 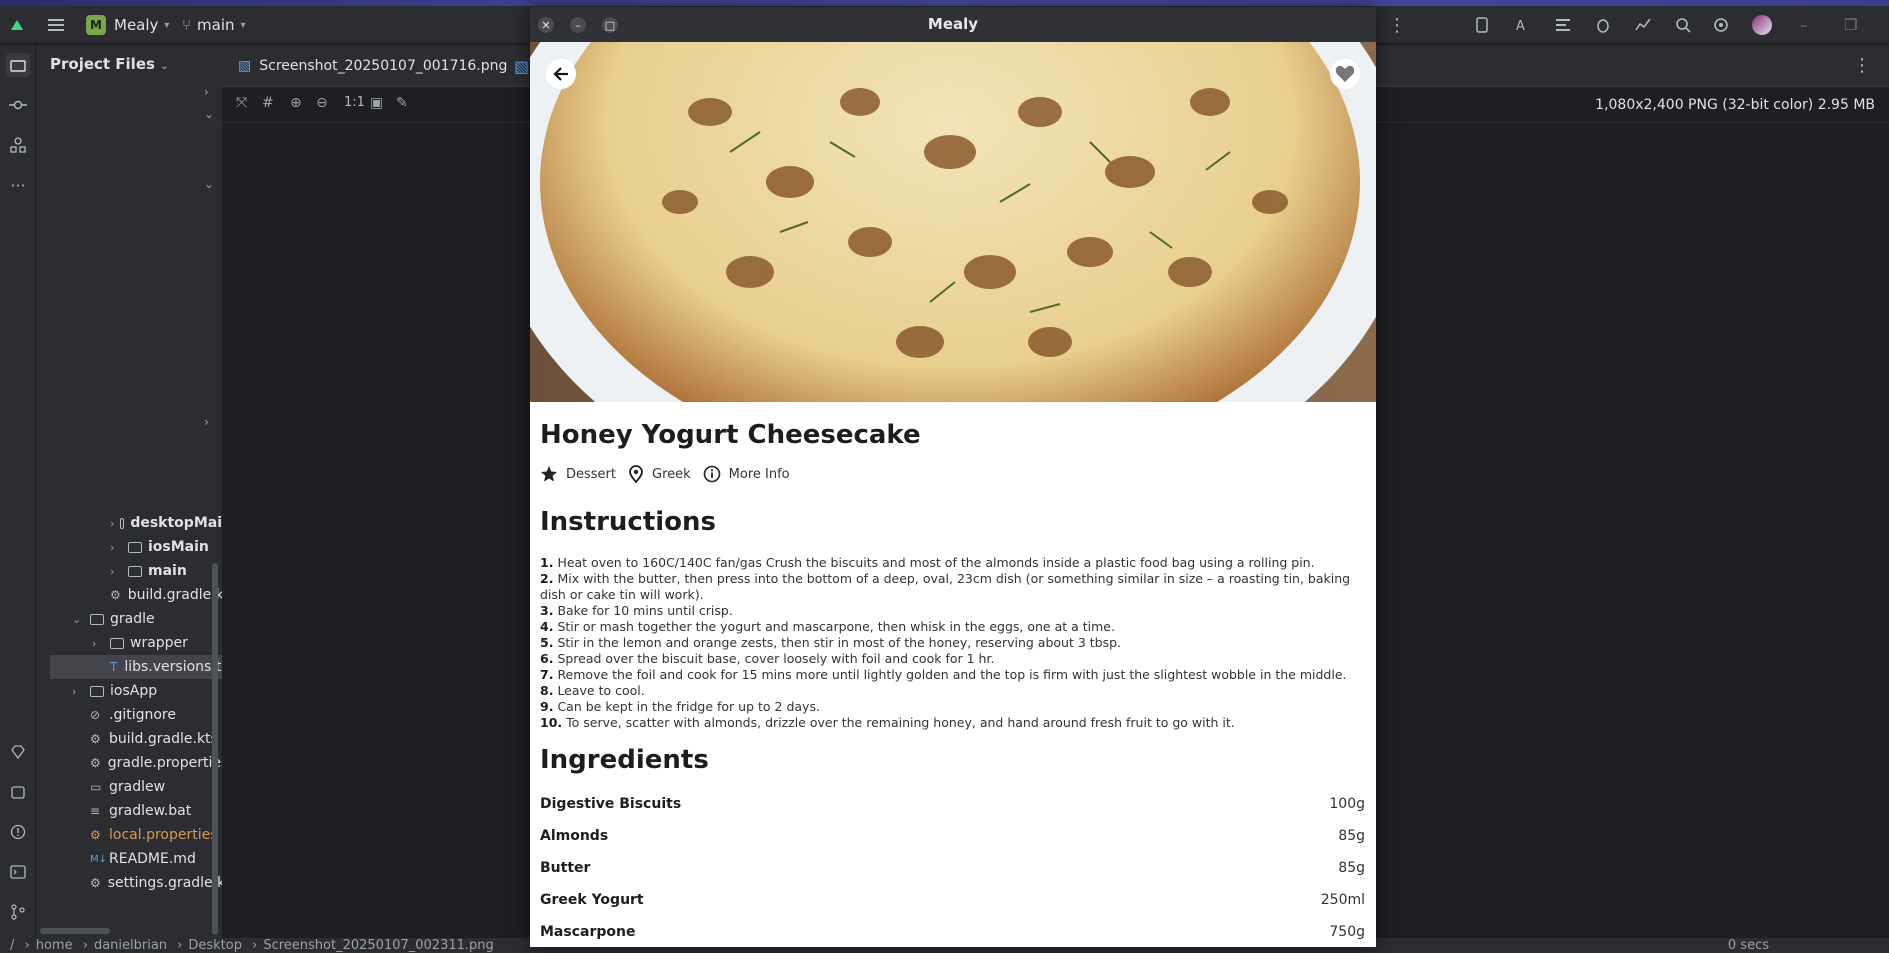 I want to click on zoom-in-icon: ⊕, so click(x=296, y=103).